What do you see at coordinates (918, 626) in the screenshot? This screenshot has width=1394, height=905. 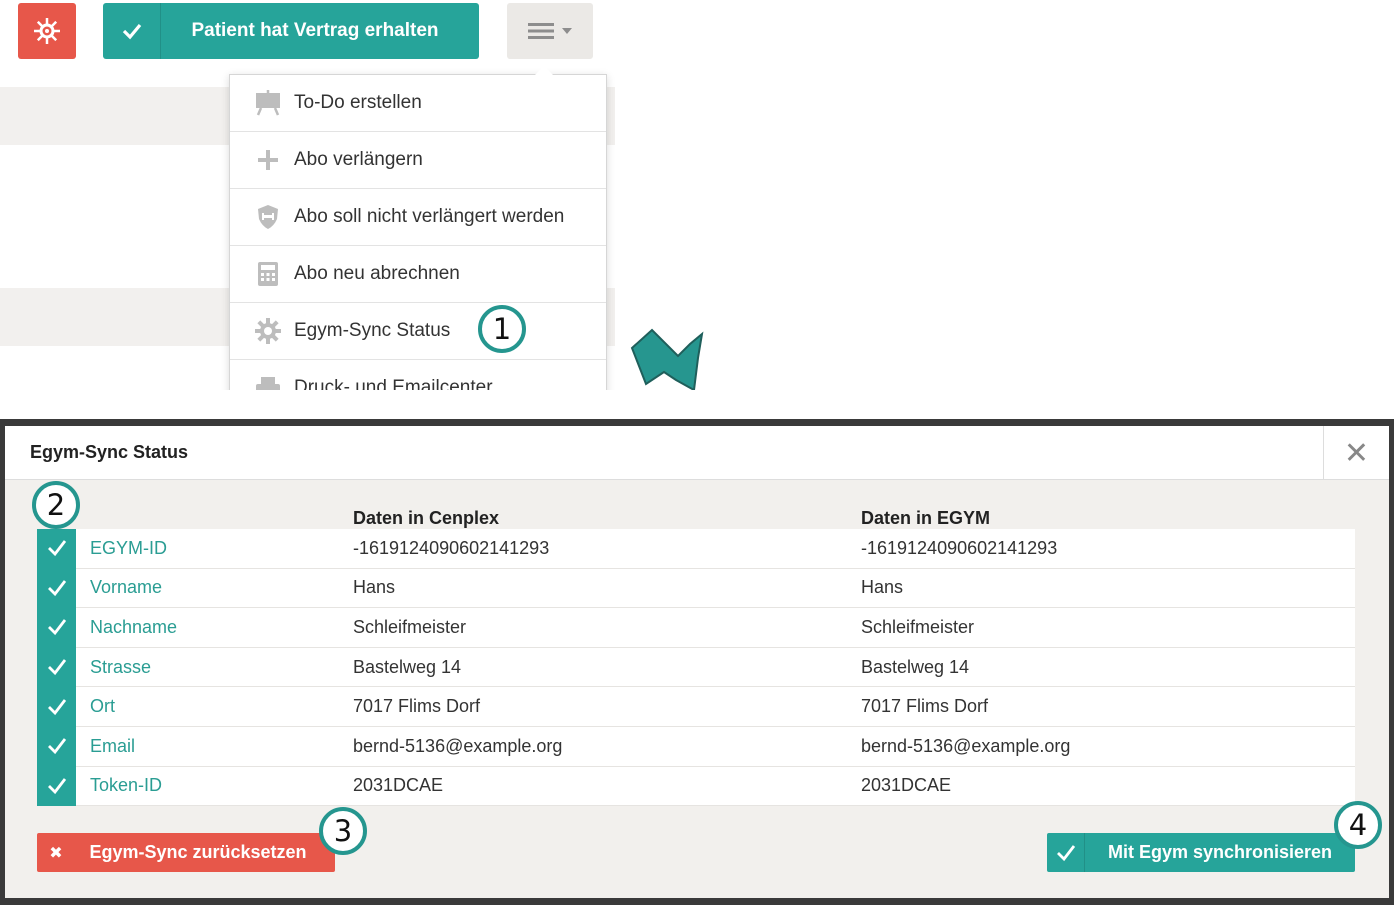 I see `egym-value: Schleifmeister` at bounding box center [918, 626].